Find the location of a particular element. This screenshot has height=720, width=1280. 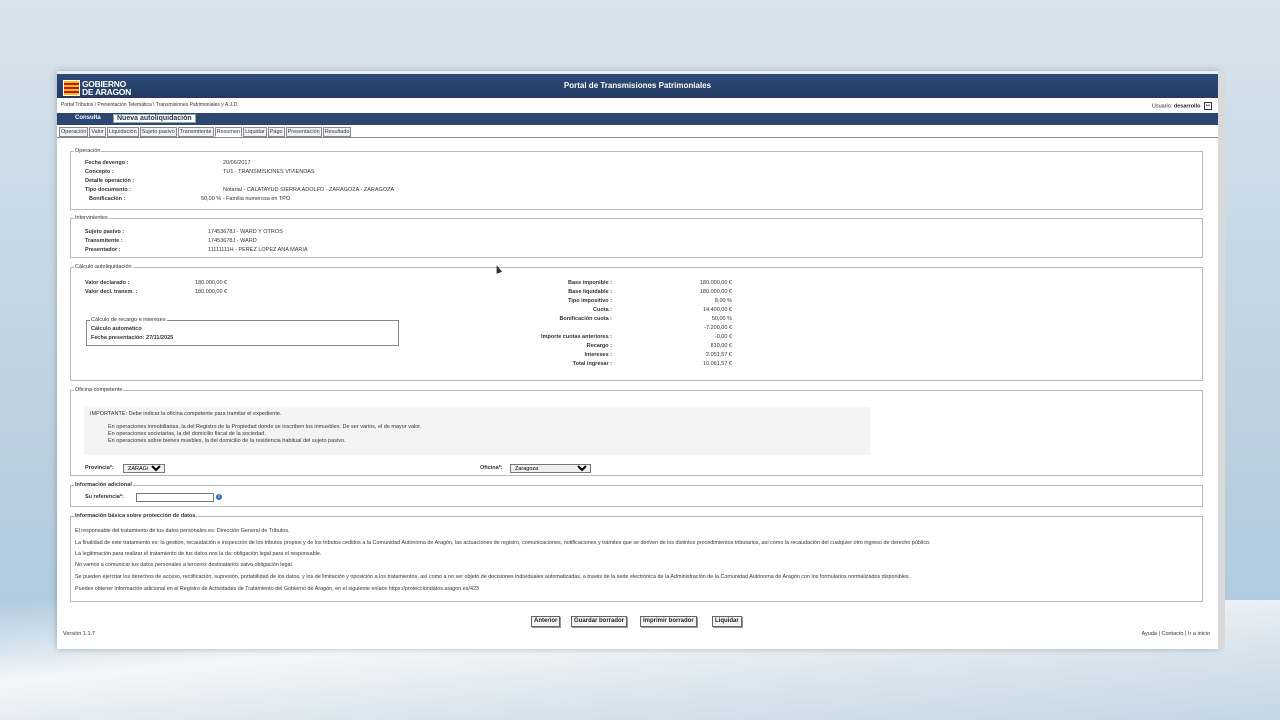

fecha-devengo-value: 20/06/2017 is located at coordinates (237, 163).